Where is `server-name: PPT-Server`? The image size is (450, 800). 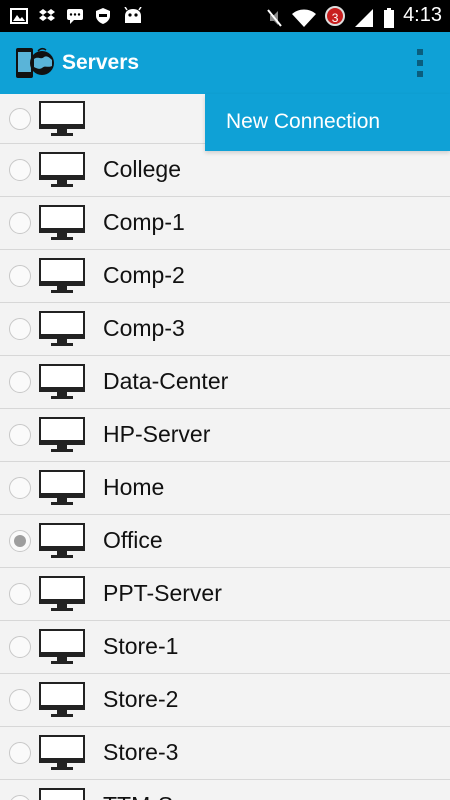
server-name: PPT-Server is located at coordinates (162, 593).